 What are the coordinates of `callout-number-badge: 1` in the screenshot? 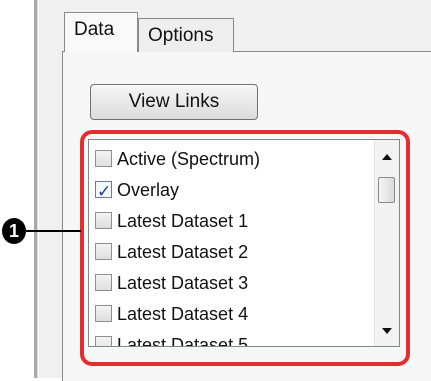 It's located at (14, 231).